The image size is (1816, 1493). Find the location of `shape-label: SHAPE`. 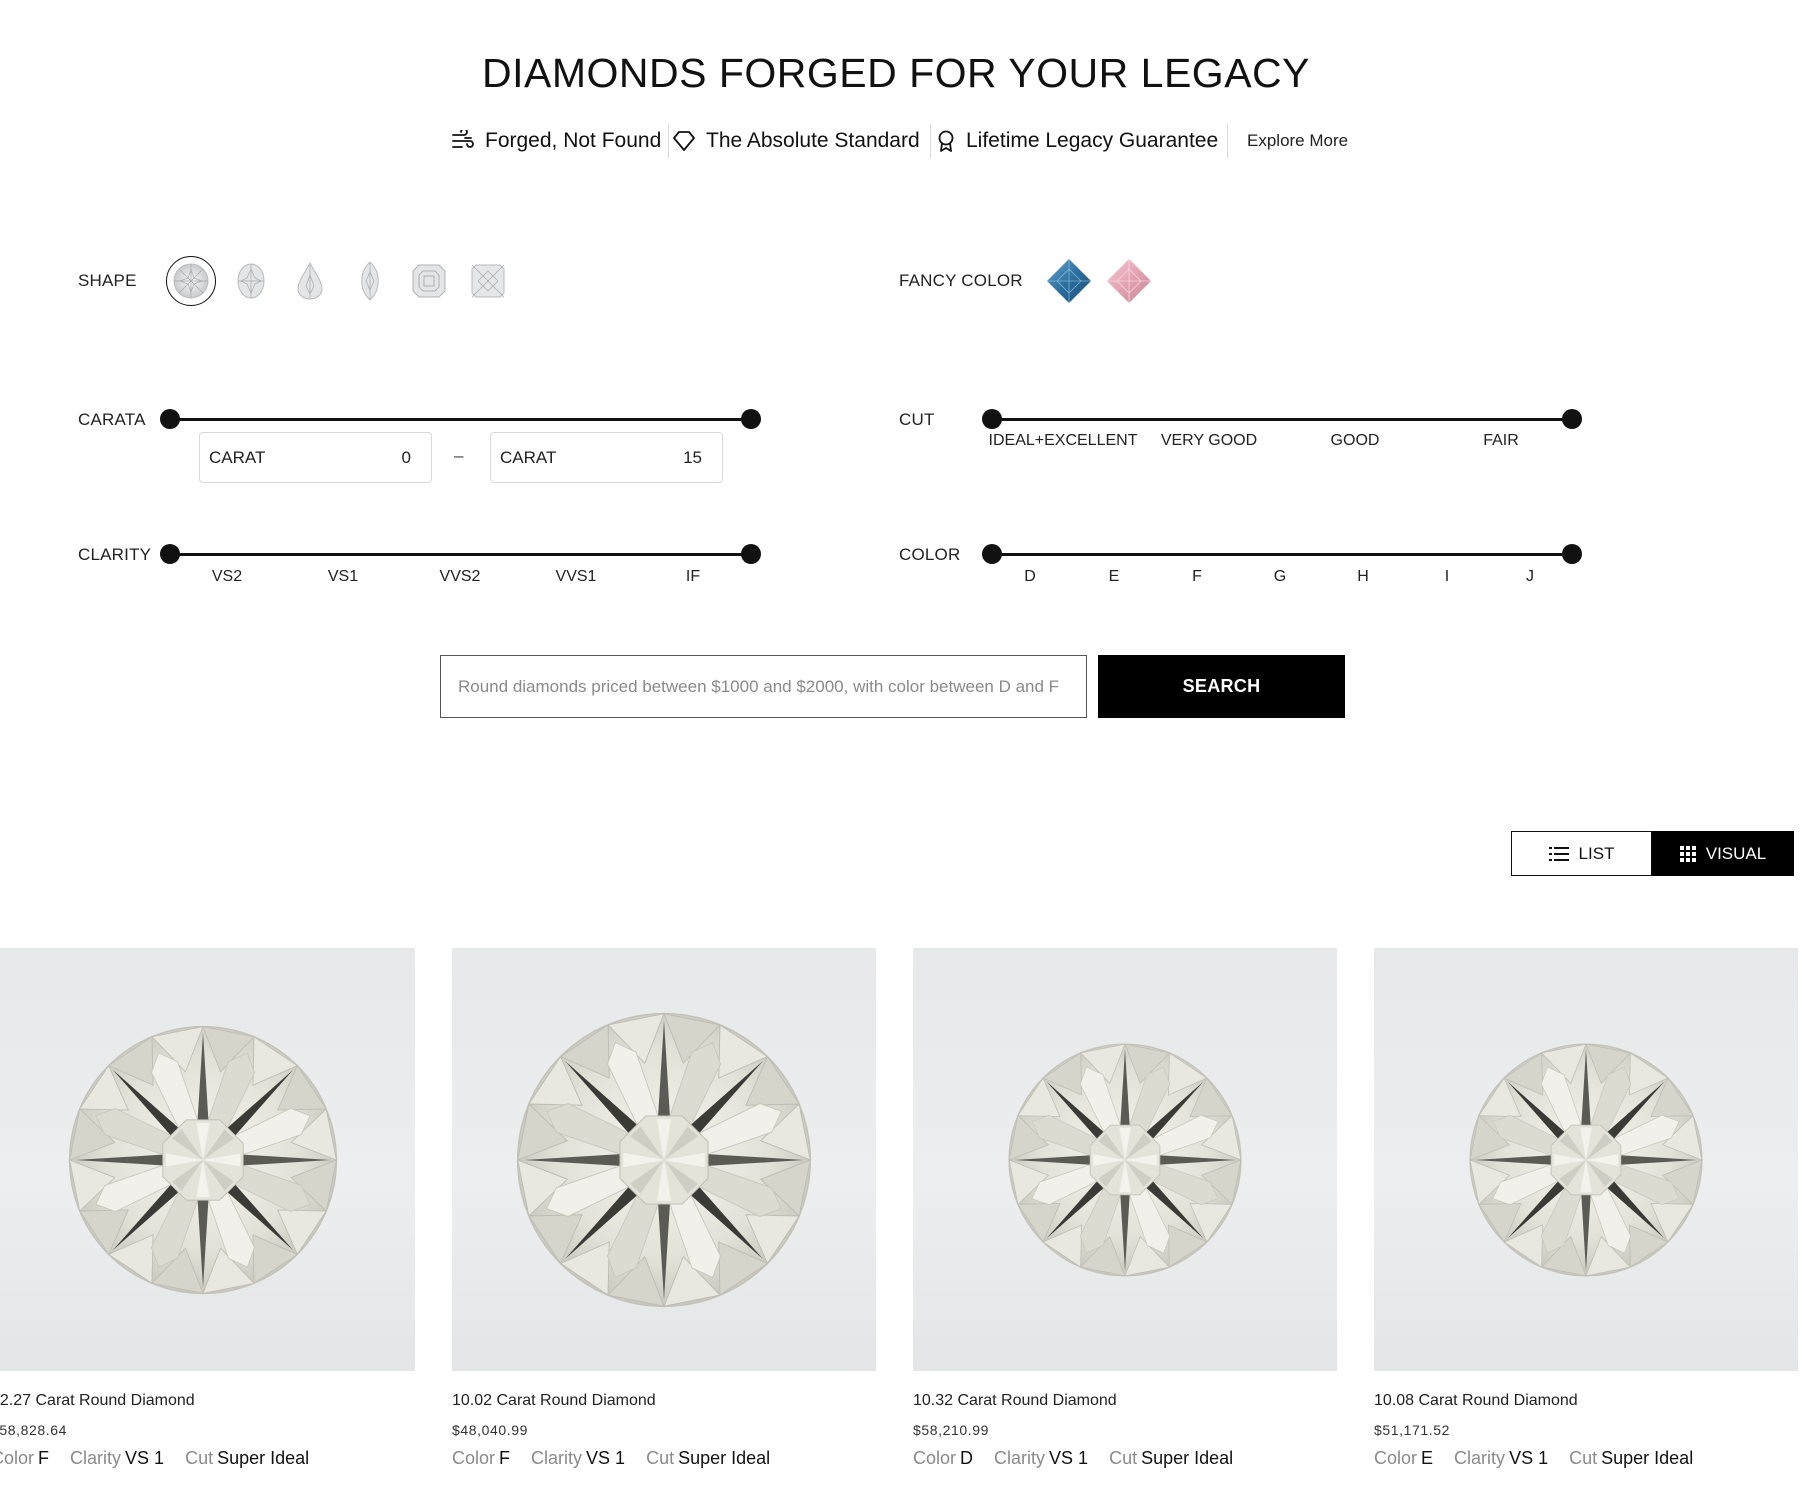

shape-label: SHAPE is located at coordinates (107, 280).